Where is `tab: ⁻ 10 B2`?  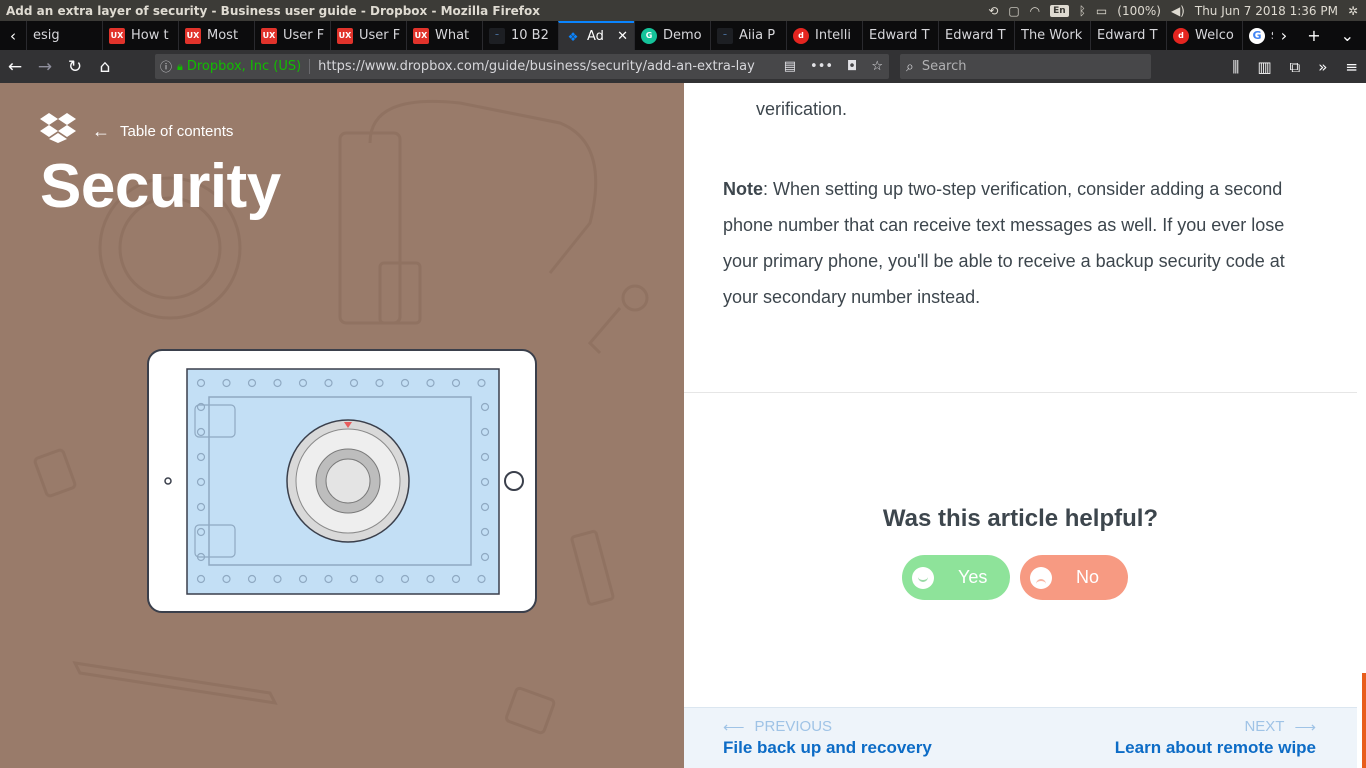
tab: ⁻ 10 B2 is located at coordinates (520, 35).